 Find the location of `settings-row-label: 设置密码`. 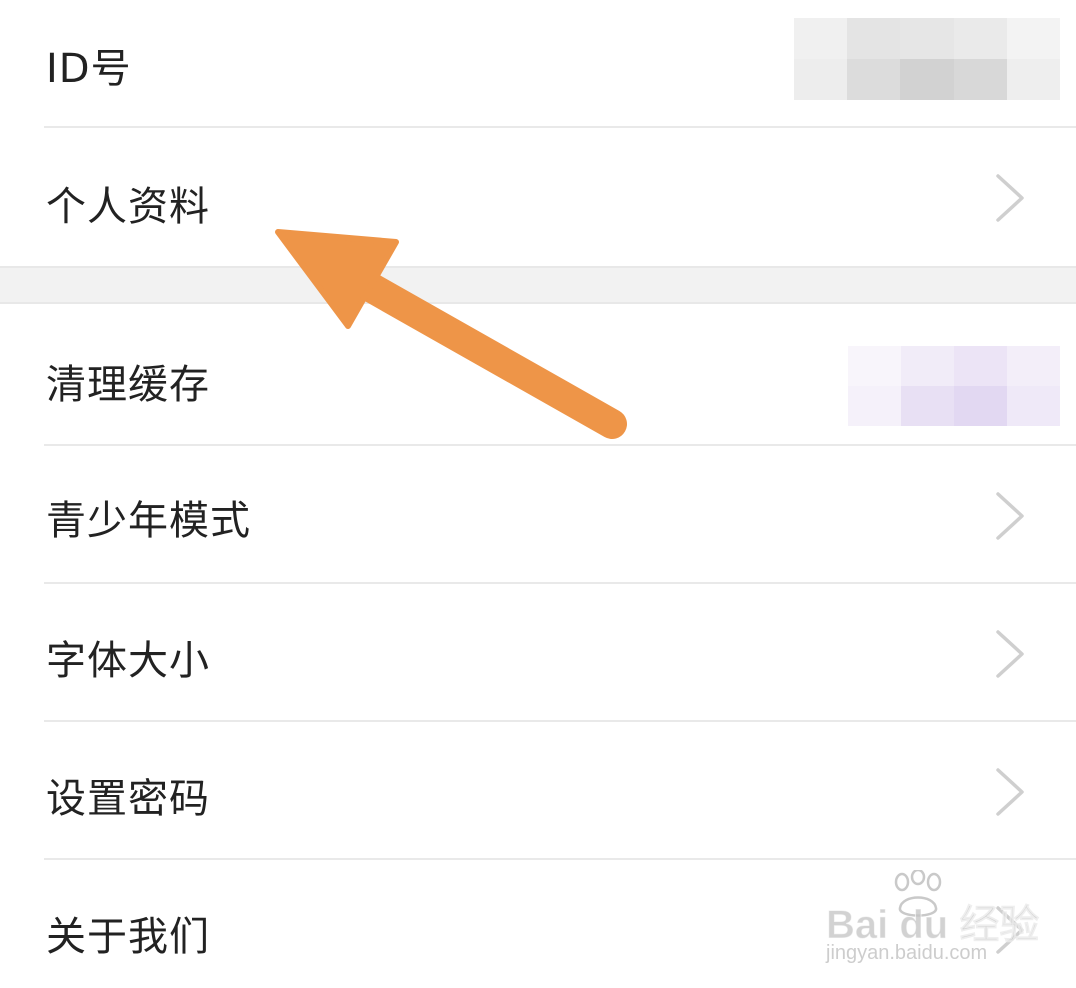

settings-row-label: 设置密码 is located at coordinates (128, 799).